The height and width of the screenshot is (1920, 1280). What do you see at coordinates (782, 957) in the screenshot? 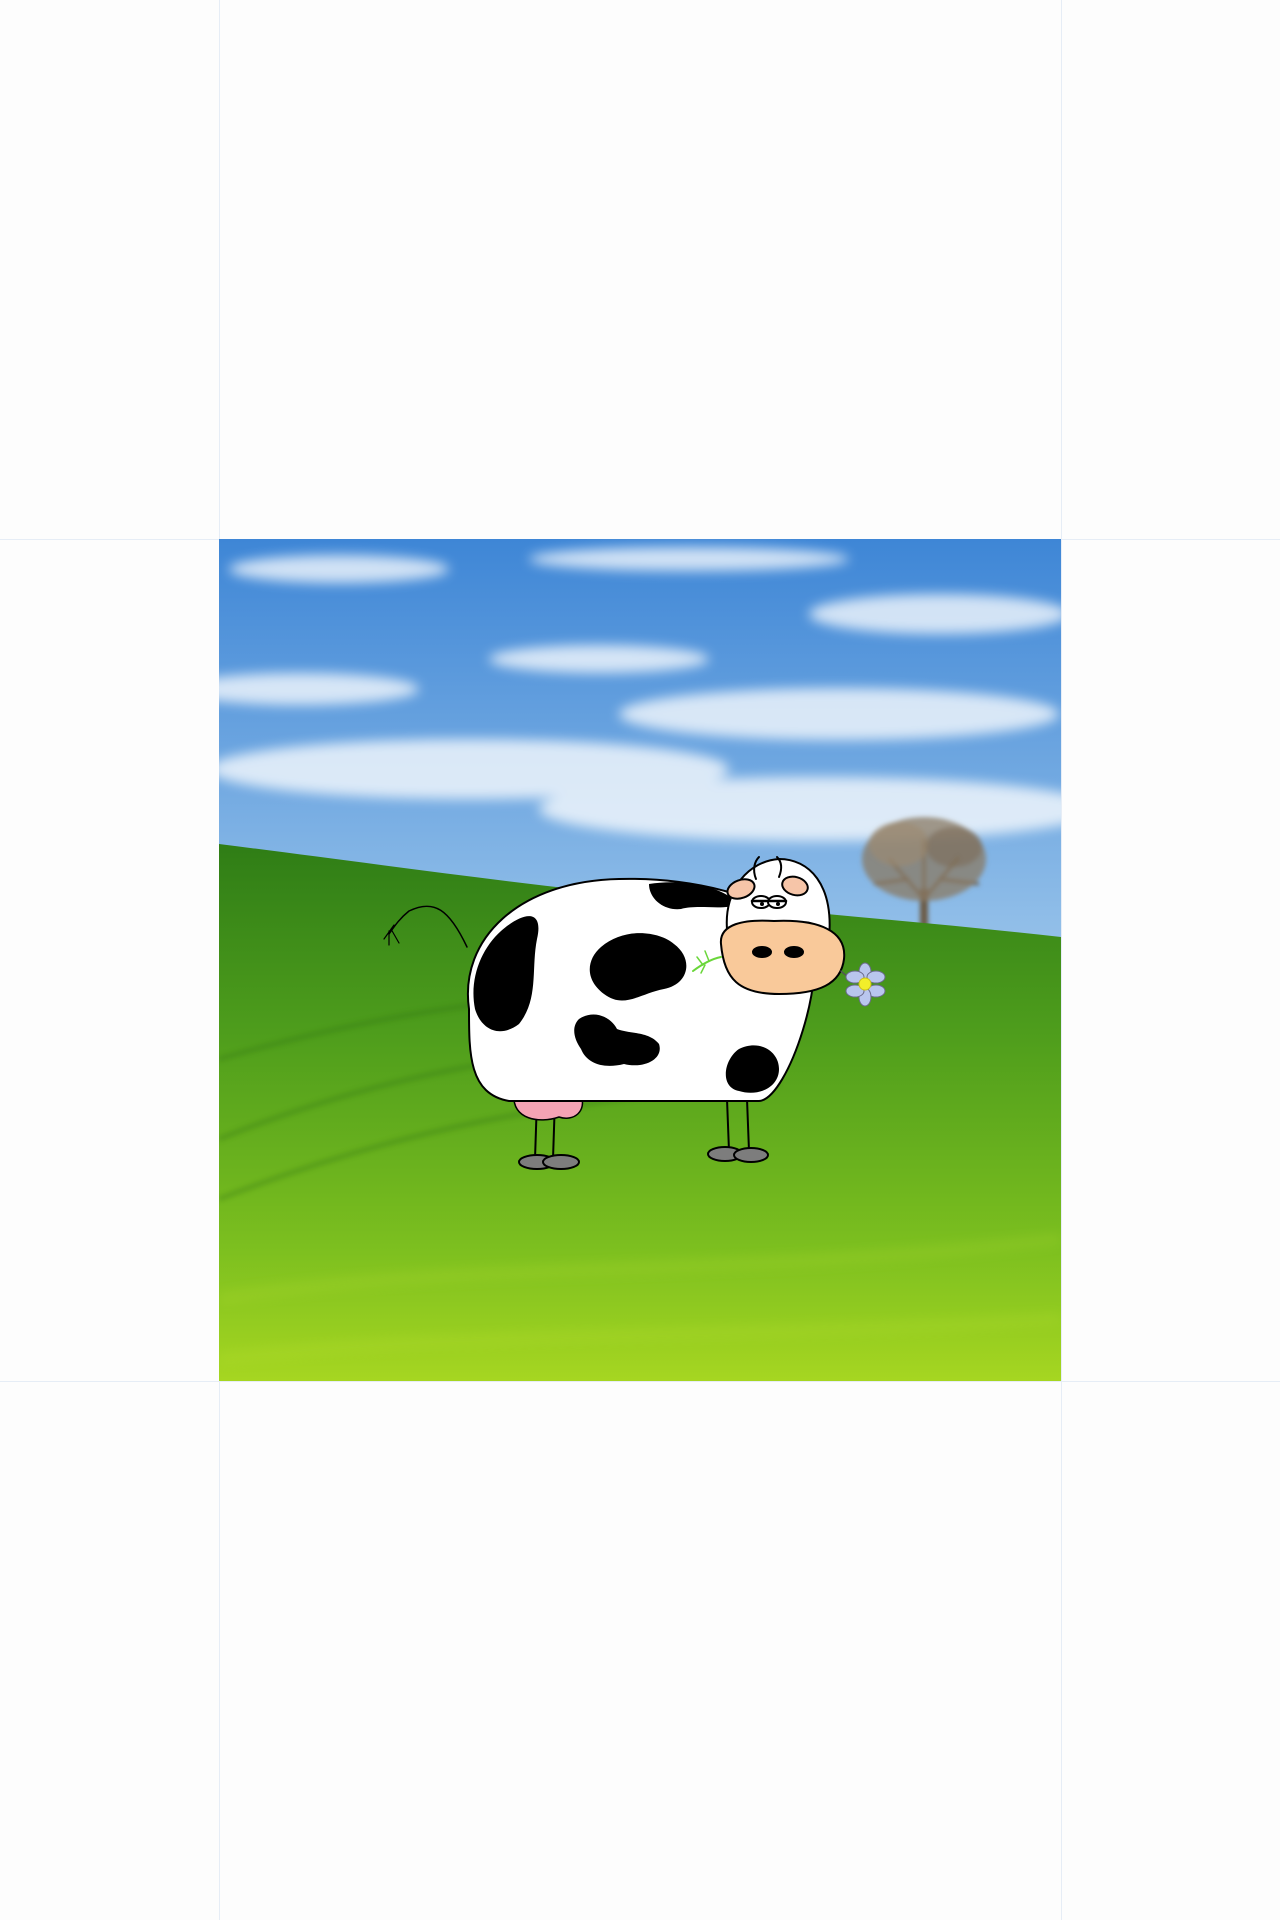
I see `cow-muzzle` at bounding box center [782, 957].